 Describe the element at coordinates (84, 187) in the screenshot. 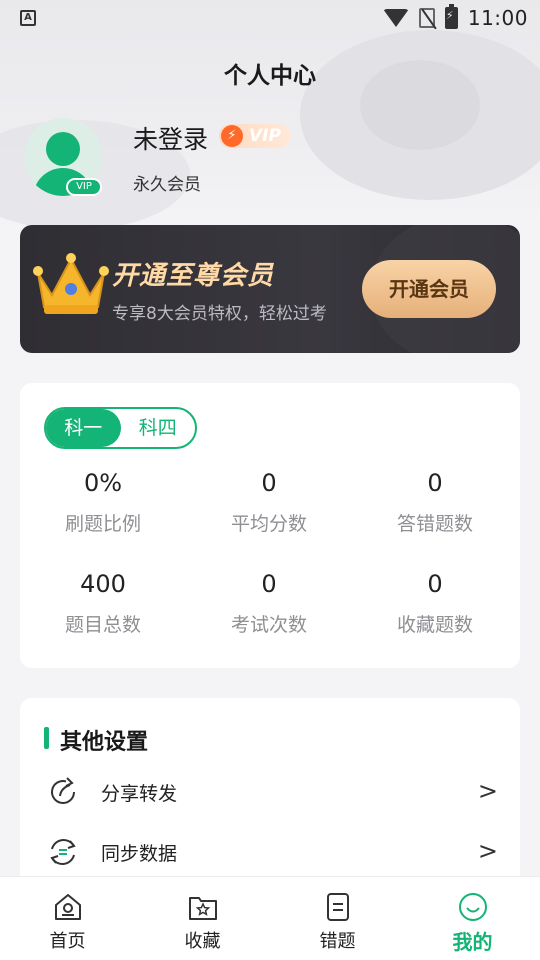

I see `avatar-vip-badge: VIP` at that location.